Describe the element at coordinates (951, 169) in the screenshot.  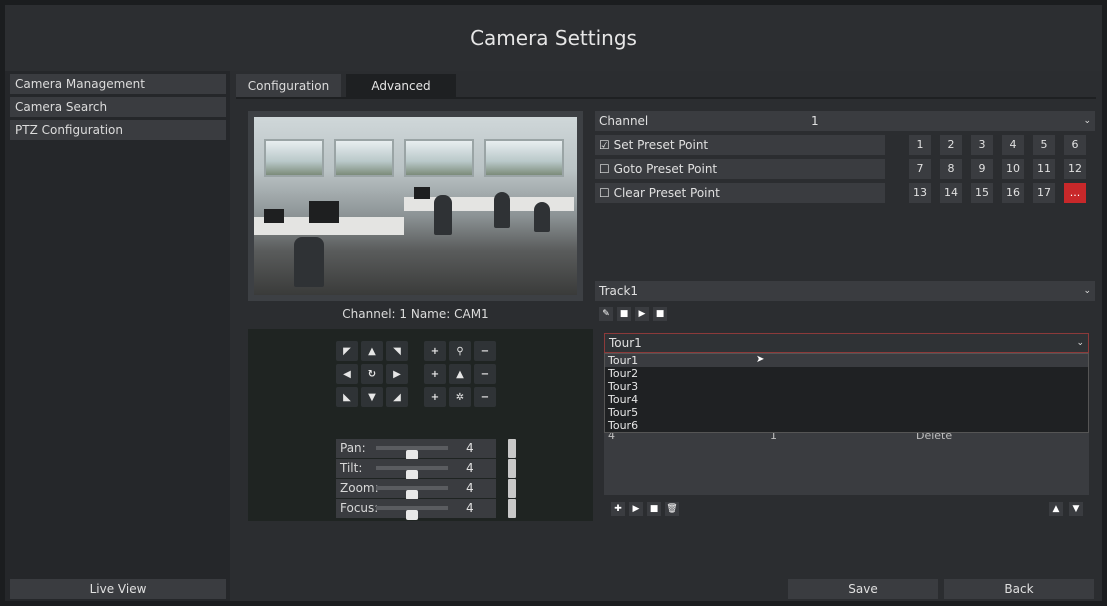
I see `preset-number-button: 8` at that location.